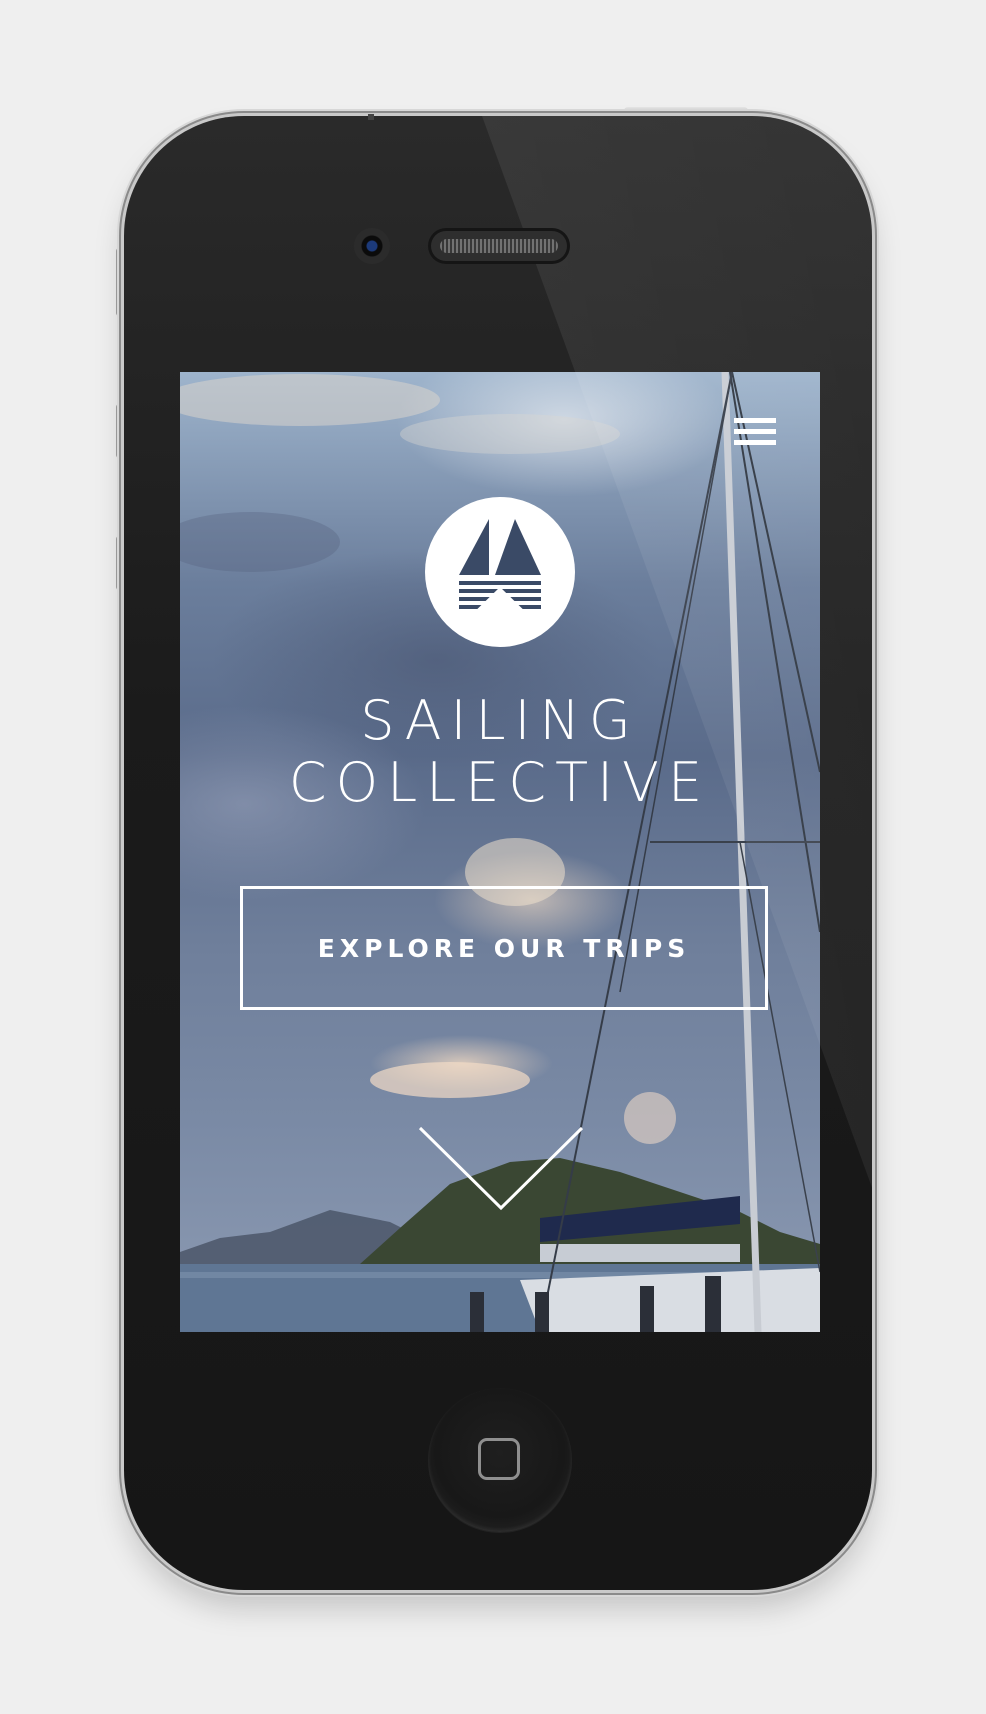 The width and height of the screenshot is (986, 1714). What do you see at coordinates (500, 720) in the screenshot?
I see `brand-line-1: SAILING` at bounding box center [500, 720].